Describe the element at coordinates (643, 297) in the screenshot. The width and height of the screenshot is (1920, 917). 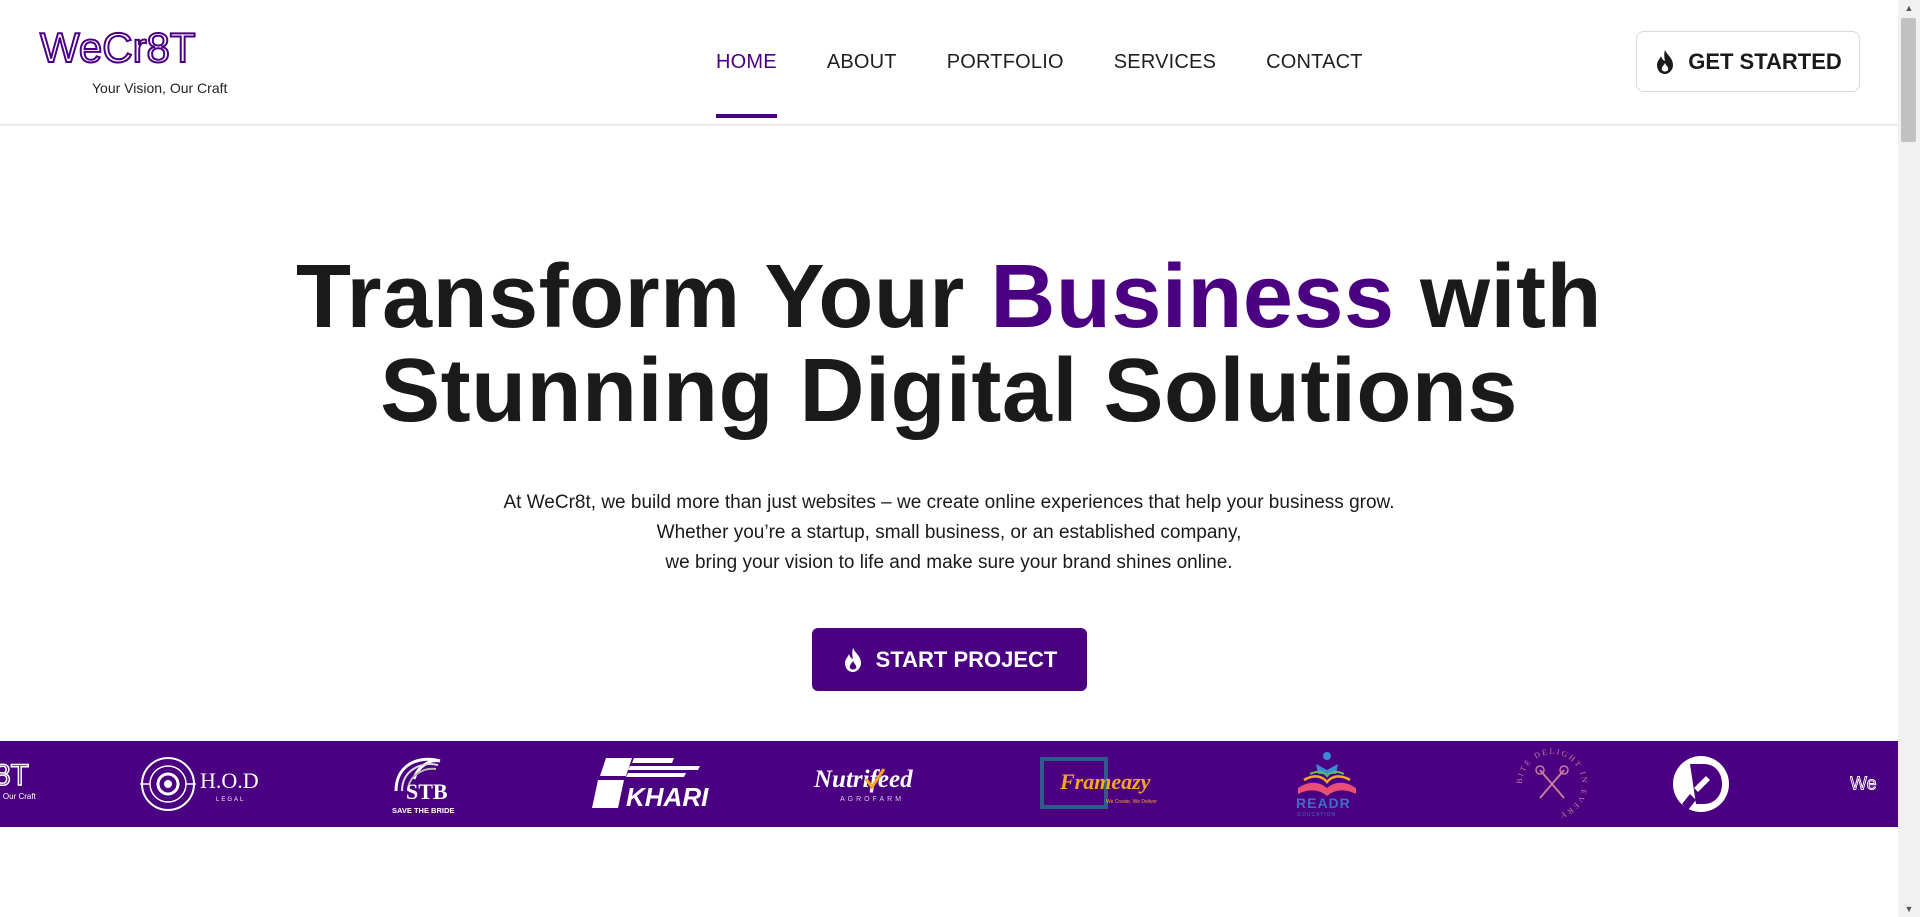
I see `hero-title-part1: Transform Your` at that location.